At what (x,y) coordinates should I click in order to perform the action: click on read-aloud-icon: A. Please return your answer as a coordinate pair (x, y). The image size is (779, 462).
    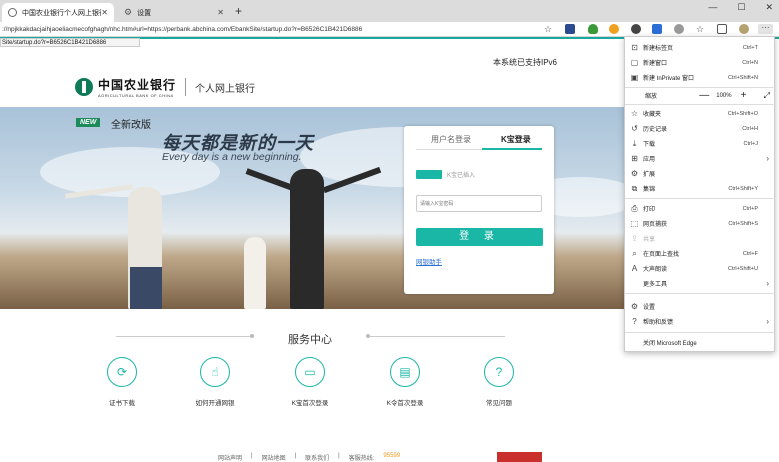
    Looking at the image, I should click on (634, 268).